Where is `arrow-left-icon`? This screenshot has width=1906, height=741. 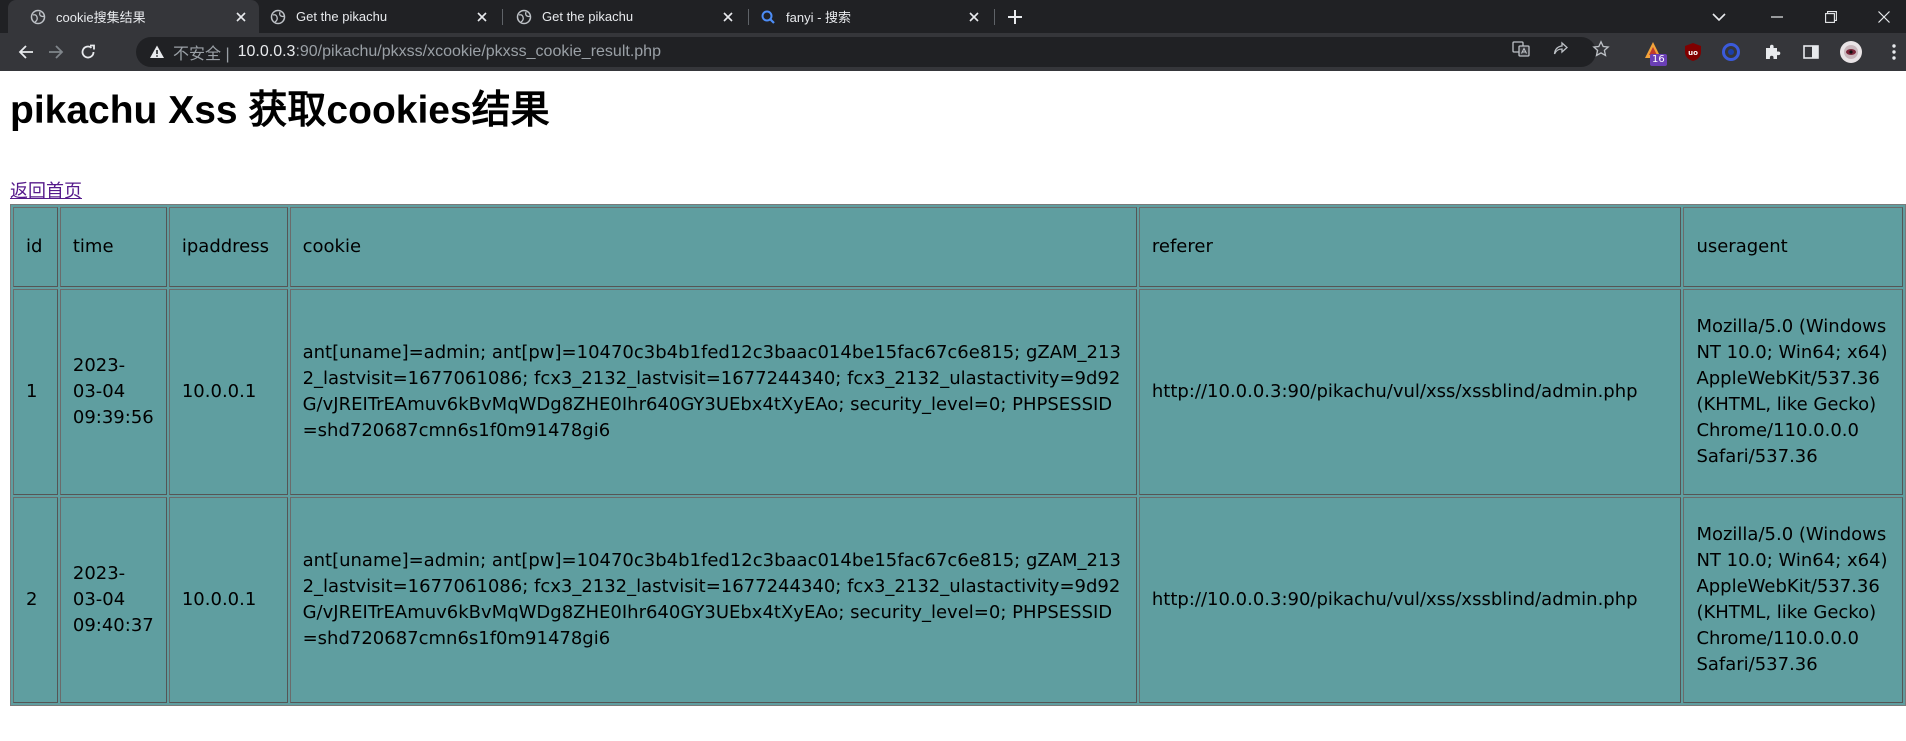 arrow-left-icon is located at coordinates (25, 52).